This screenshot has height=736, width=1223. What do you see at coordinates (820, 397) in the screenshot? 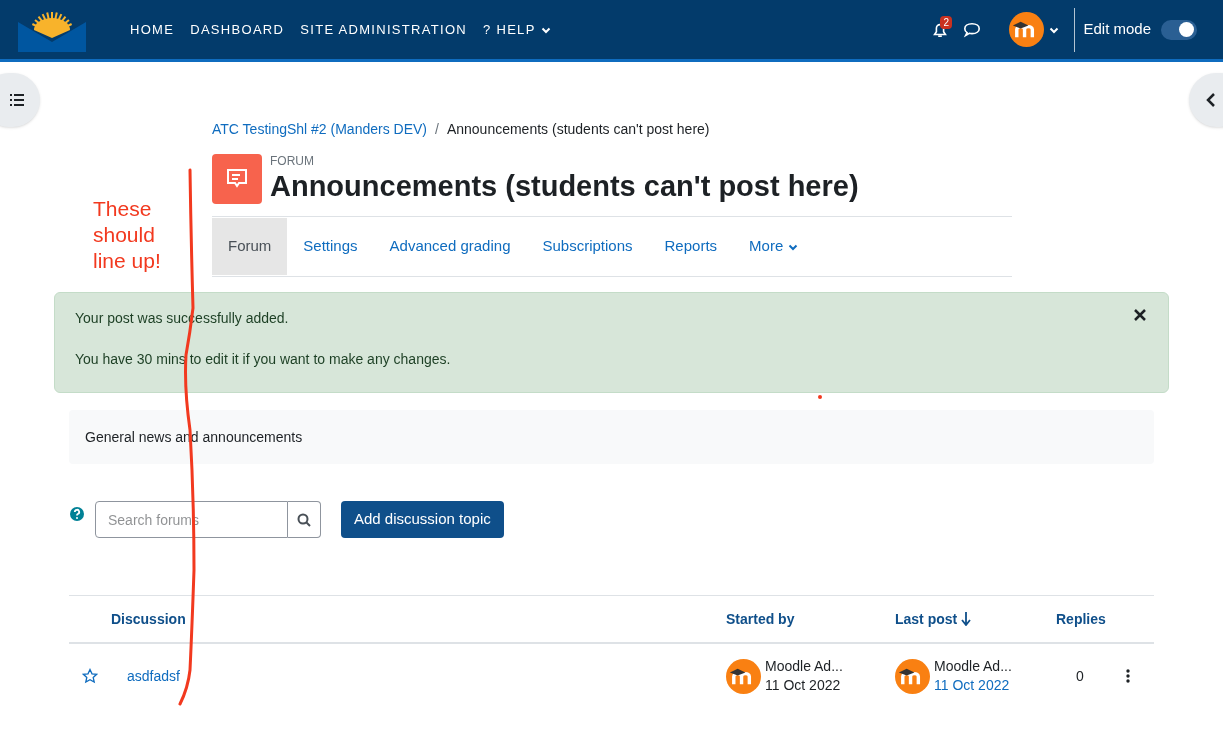
I see `annotation-dot` at bounding box center [820, 397].